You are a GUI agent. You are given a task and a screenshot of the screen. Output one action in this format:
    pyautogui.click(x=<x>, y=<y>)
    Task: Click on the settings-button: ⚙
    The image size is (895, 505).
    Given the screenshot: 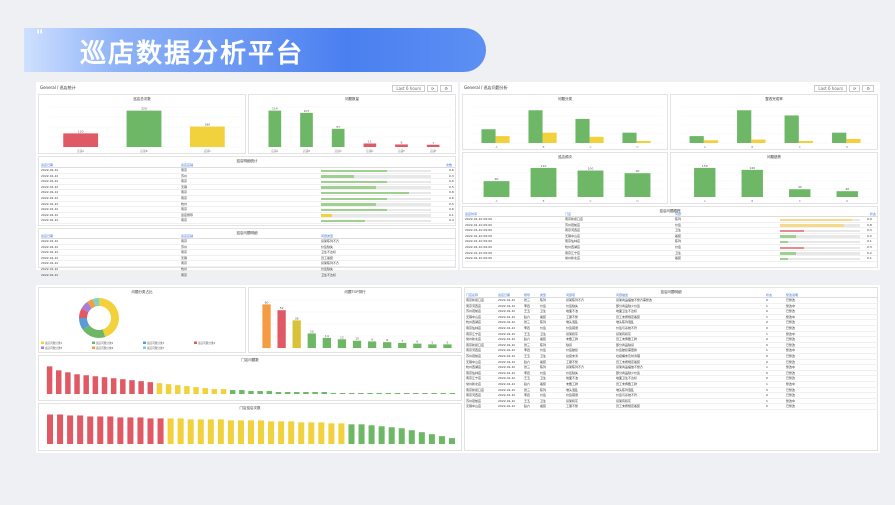 What is the action you would take?
    pyautogui.click(x=446, y=88)
    